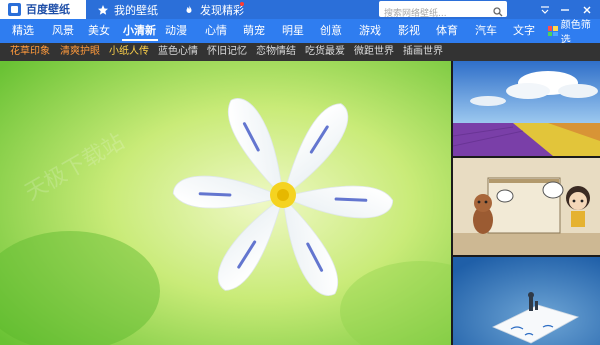  What do you see at coordinates (443, 11) in the screenshot?
I see `search-box` at bounding box center [443, 11].